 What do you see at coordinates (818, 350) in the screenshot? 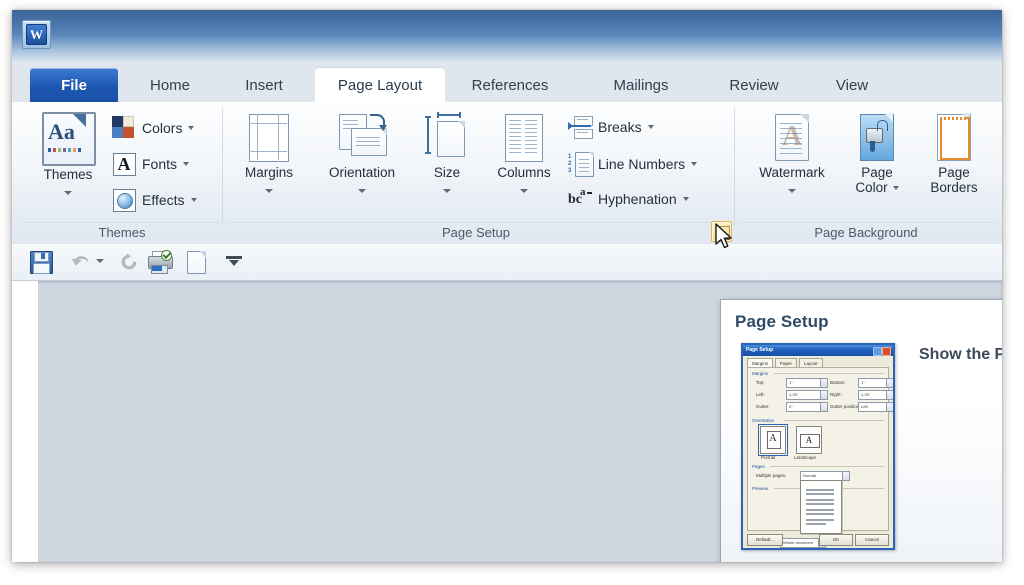
I see `preview-dialog-title-bar: Page Setup` at bounding box center [818, 350].